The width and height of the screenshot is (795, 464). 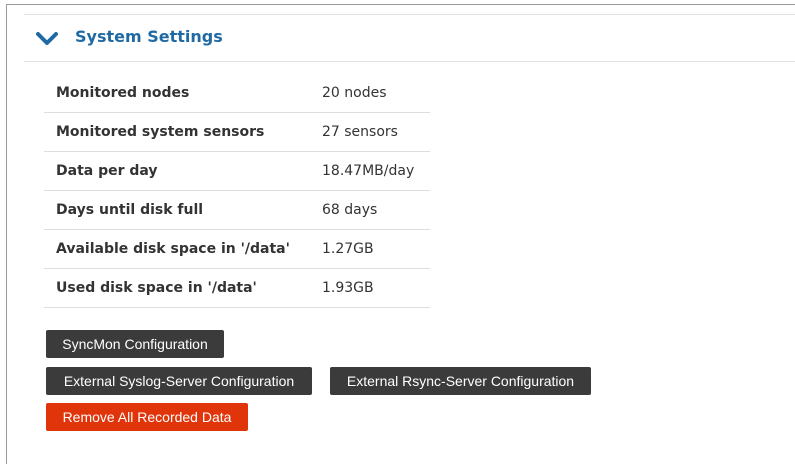 What do you see at coordinates (368, 171) in the screenshot?
I see `stat-value: 18.47MB/day` at bounding box center [368, 171].